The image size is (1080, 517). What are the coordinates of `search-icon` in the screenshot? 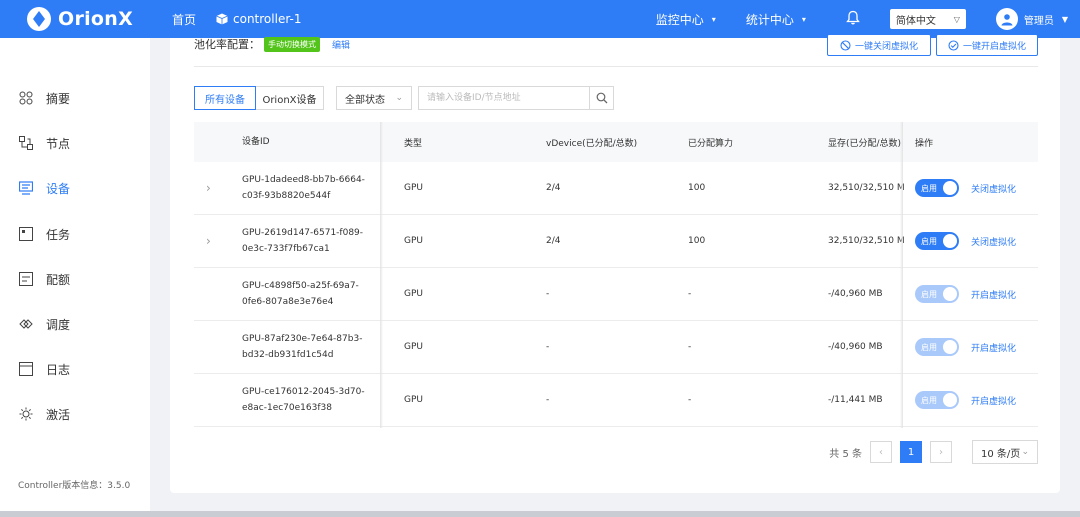 It's located at (601, 98).